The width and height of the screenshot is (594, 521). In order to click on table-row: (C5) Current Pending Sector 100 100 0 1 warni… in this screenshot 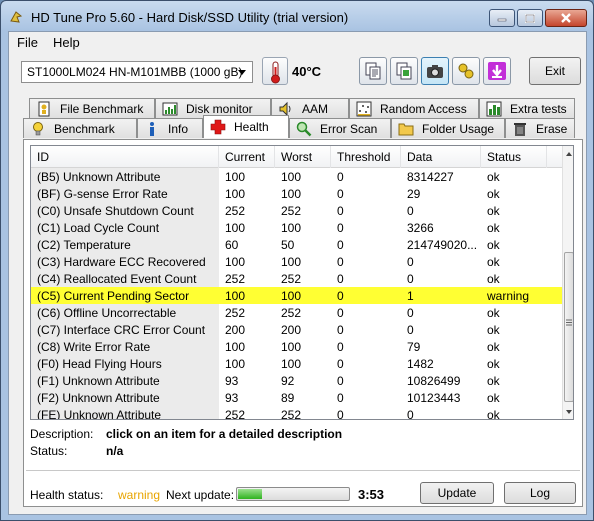, I will do `click(296, 295)`.